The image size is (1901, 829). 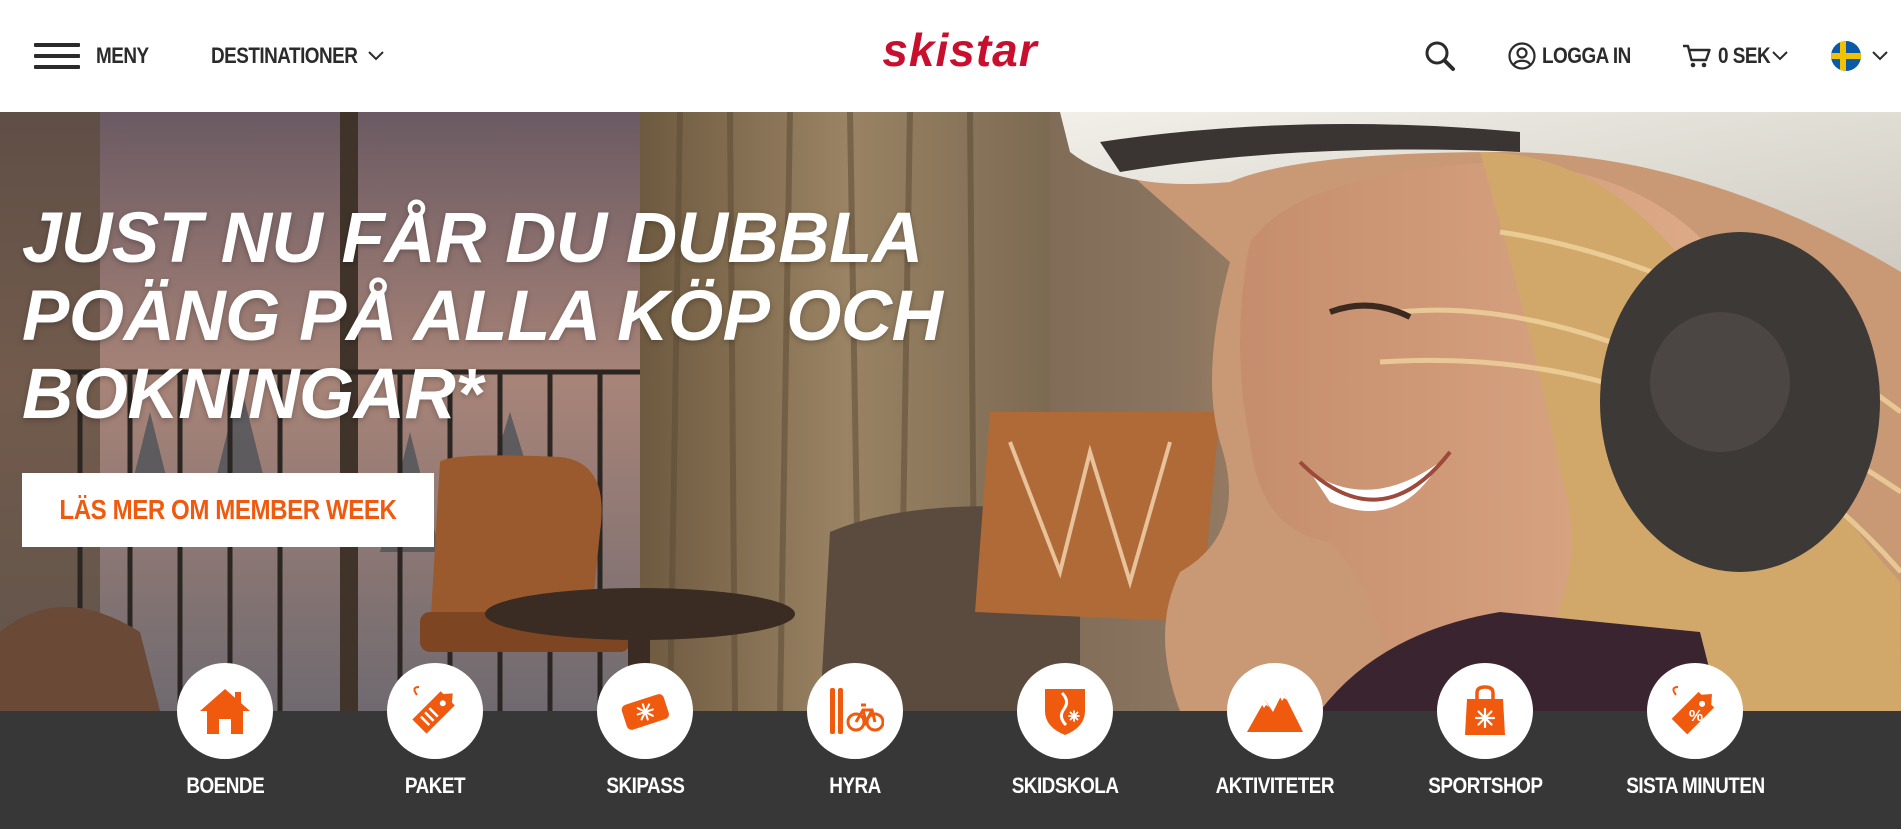 I want to click on destinations-dropdown: DESTINATIONER, so click(x=298, y=56).